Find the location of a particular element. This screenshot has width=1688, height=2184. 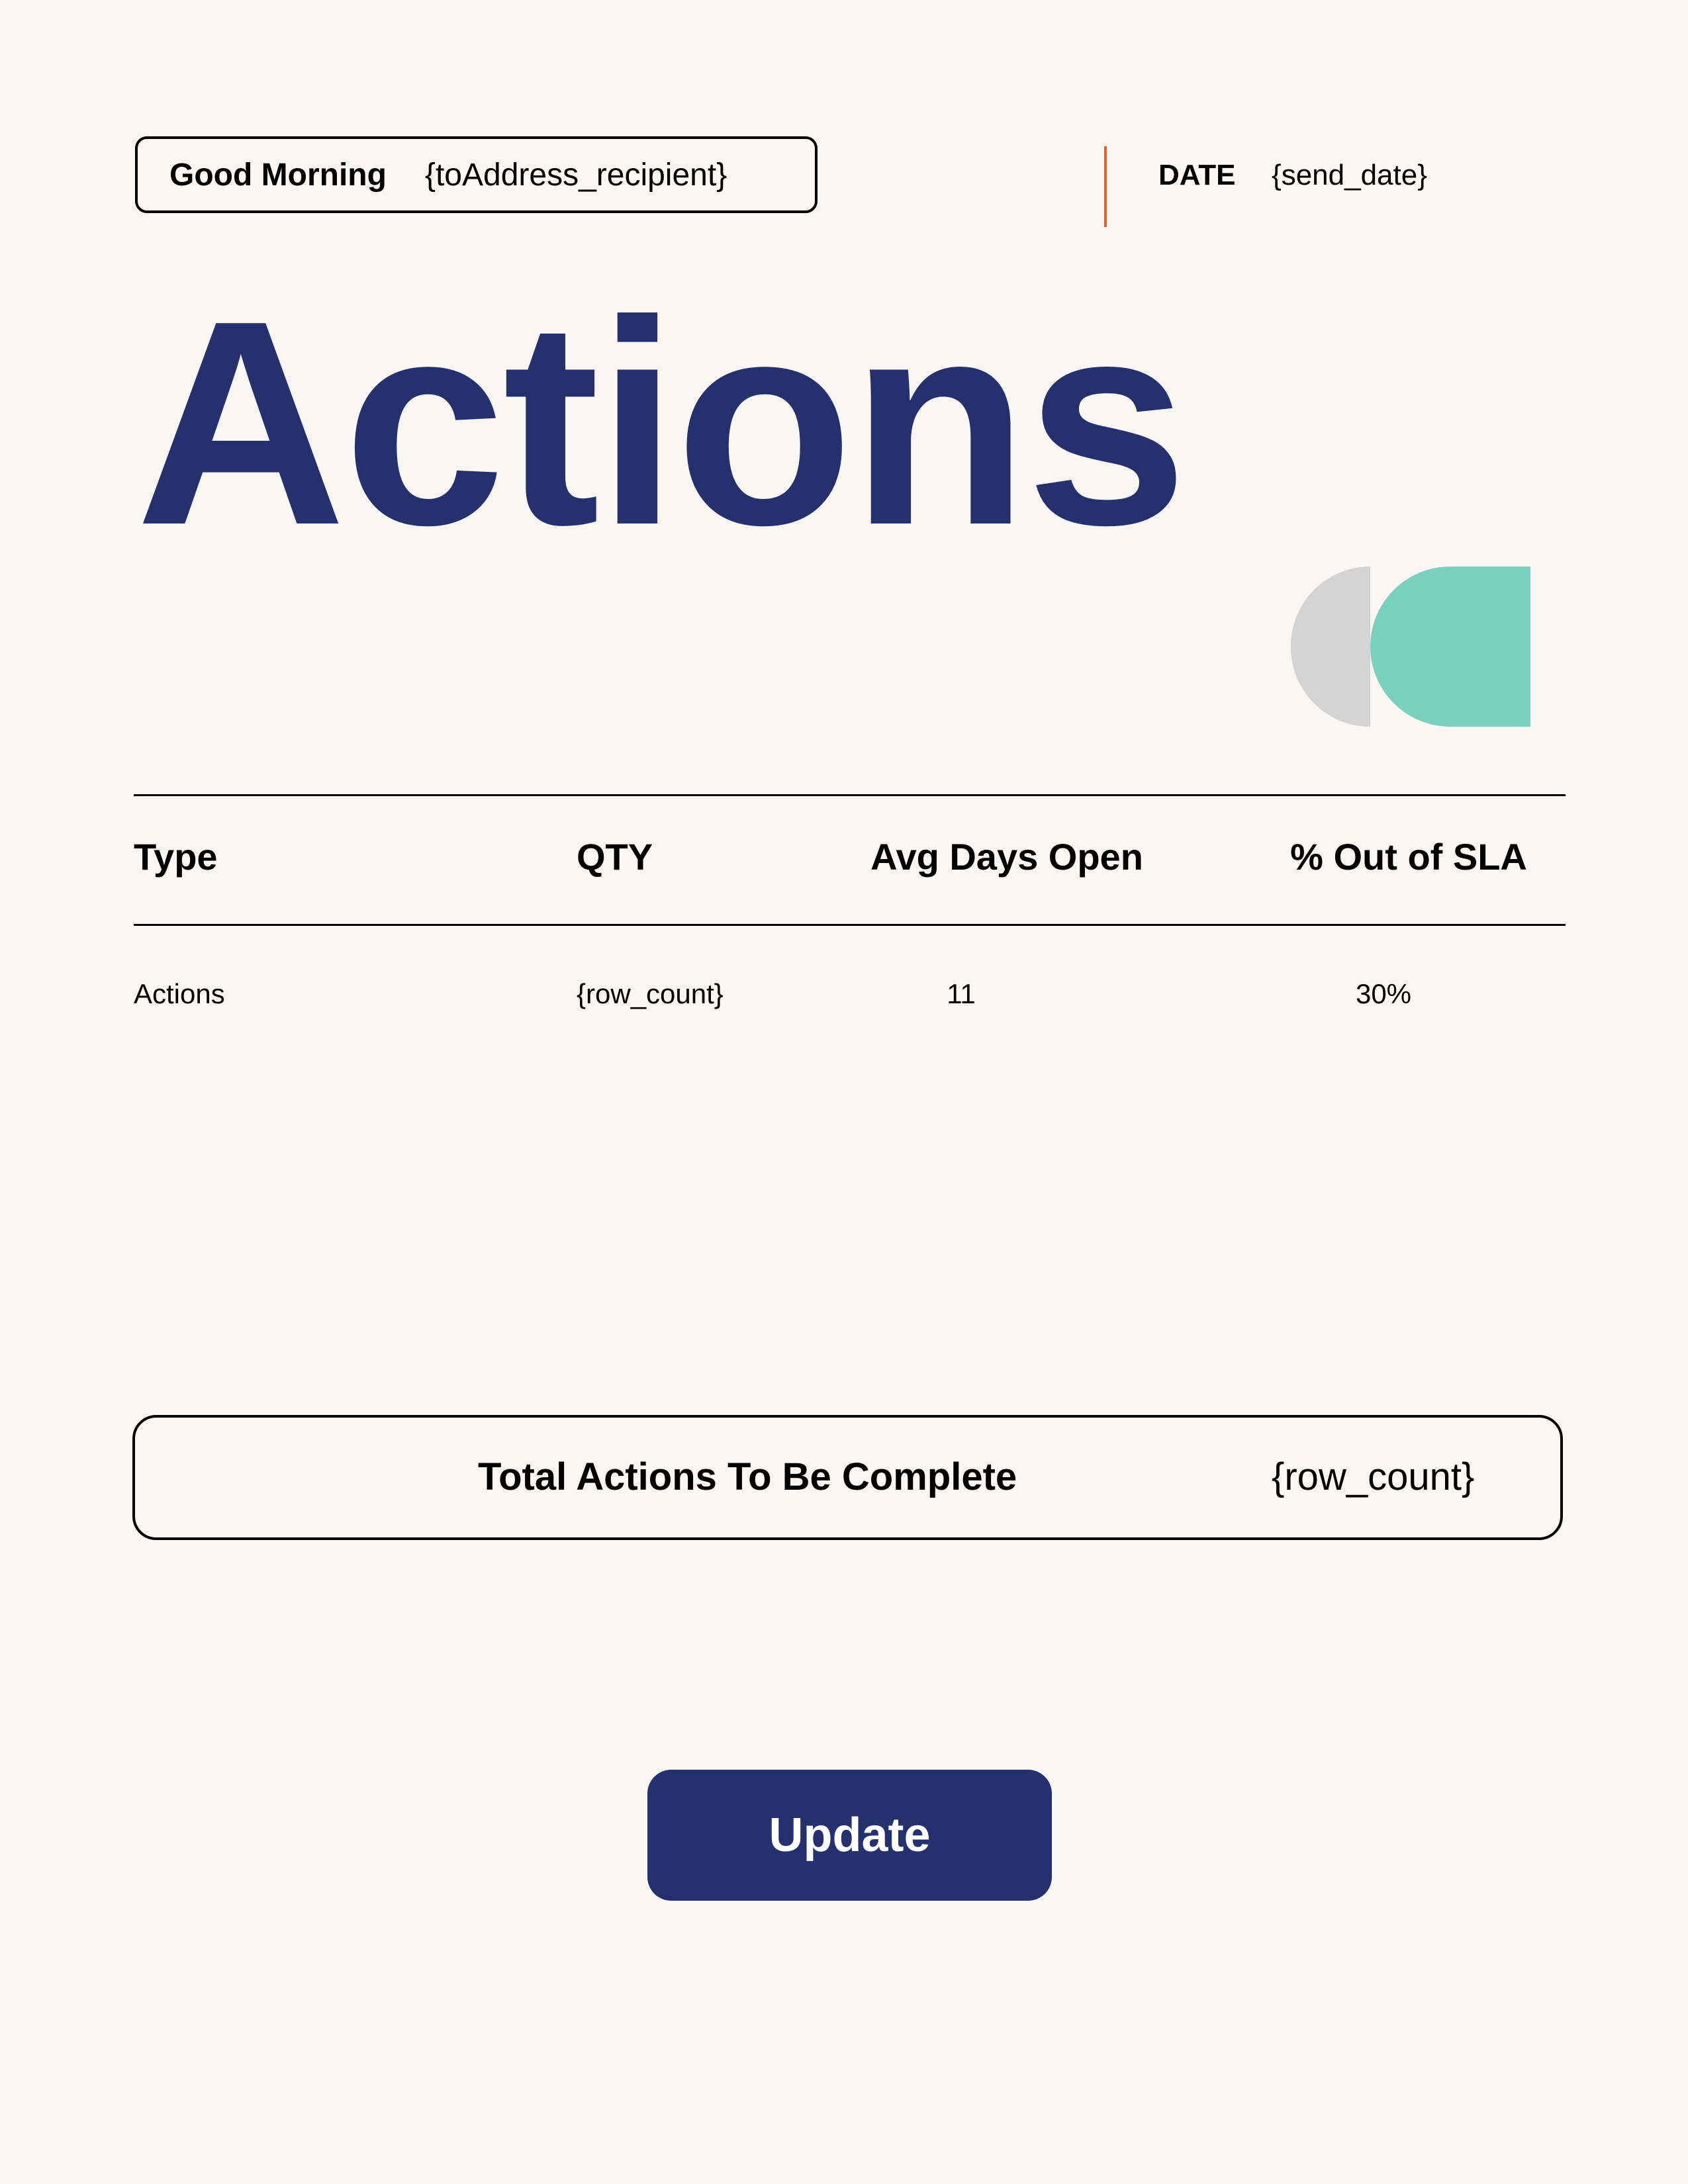

table-header-rule is located at coordinates (850, 925).